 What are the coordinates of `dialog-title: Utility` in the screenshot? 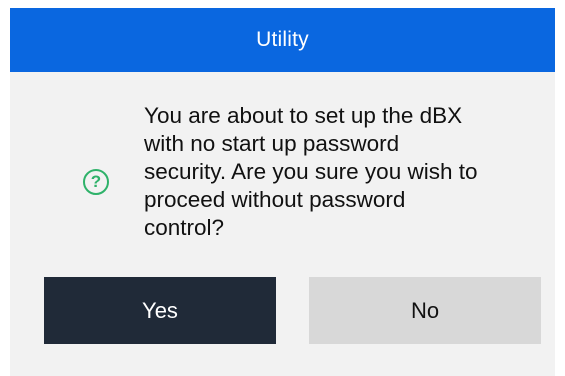 It's located at (282, 39).